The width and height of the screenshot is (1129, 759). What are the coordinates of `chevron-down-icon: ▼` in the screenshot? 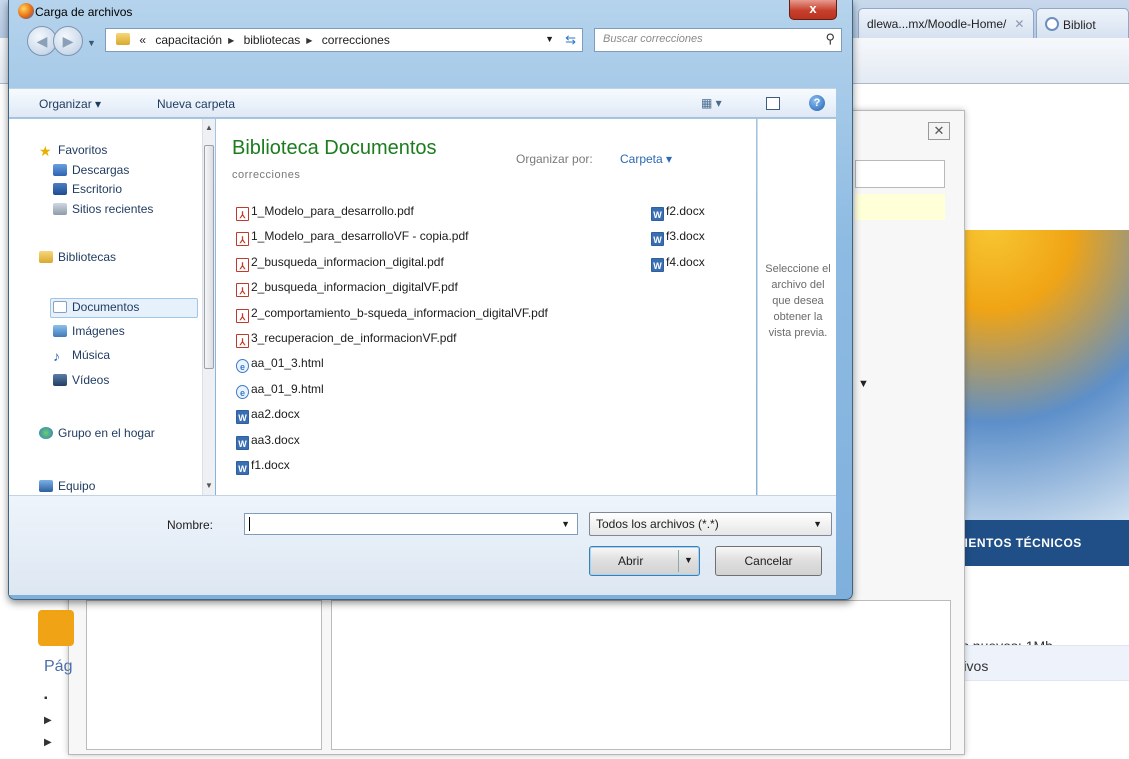 It's located at (817, 524).